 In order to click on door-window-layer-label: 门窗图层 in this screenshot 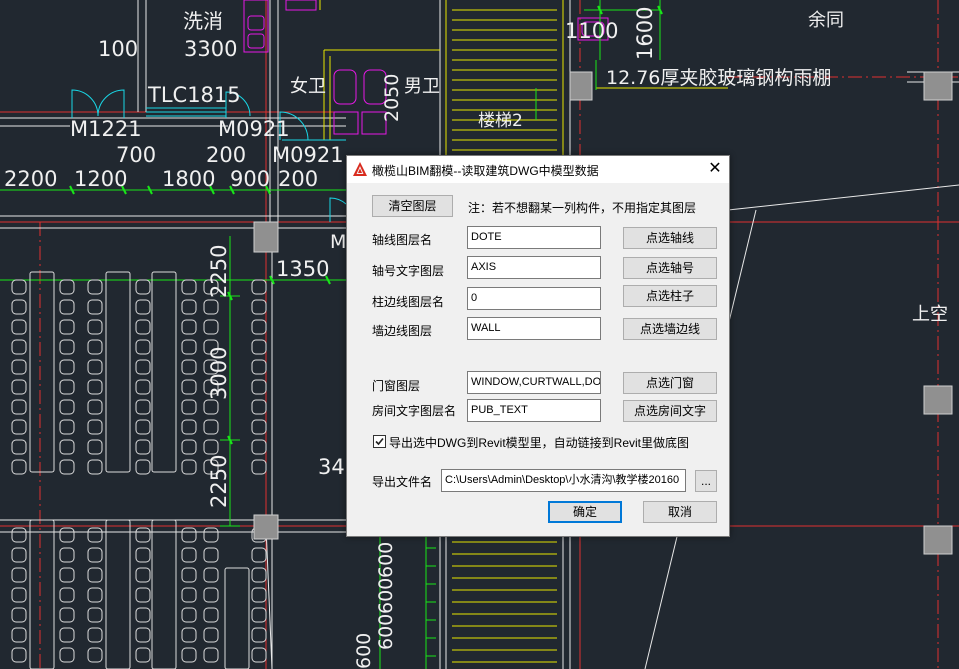, I will do `click(396, 386)`.